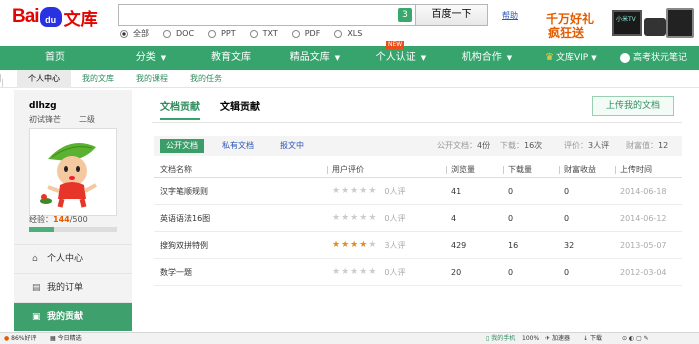 The width and height of the screenshot is (699, 344). I want to click on scope-radio-txt: TXT, so click(263, 33).